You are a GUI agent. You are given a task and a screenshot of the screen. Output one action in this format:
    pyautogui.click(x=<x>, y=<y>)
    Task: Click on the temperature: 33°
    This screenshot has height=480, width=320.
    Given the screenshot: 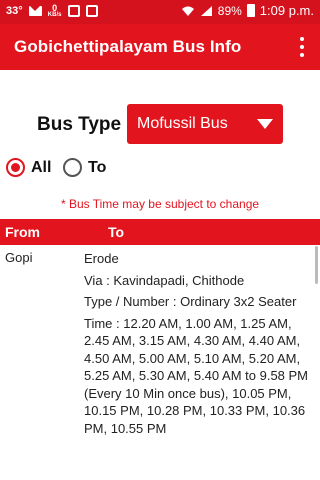 What is the action you would take?
    pyautogui.click(x=14, y=11)
    